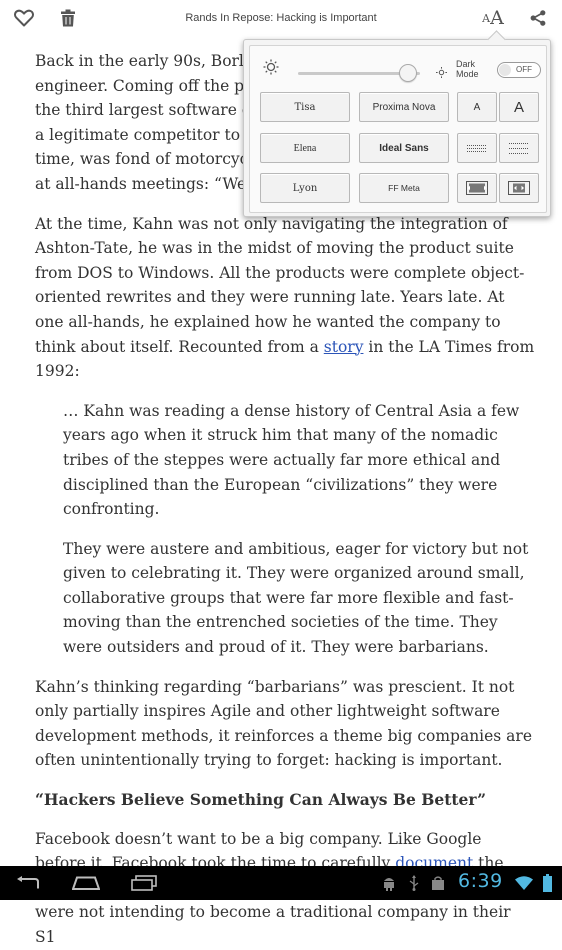  I want to click on brightness-low-icon, so click(271, 69).